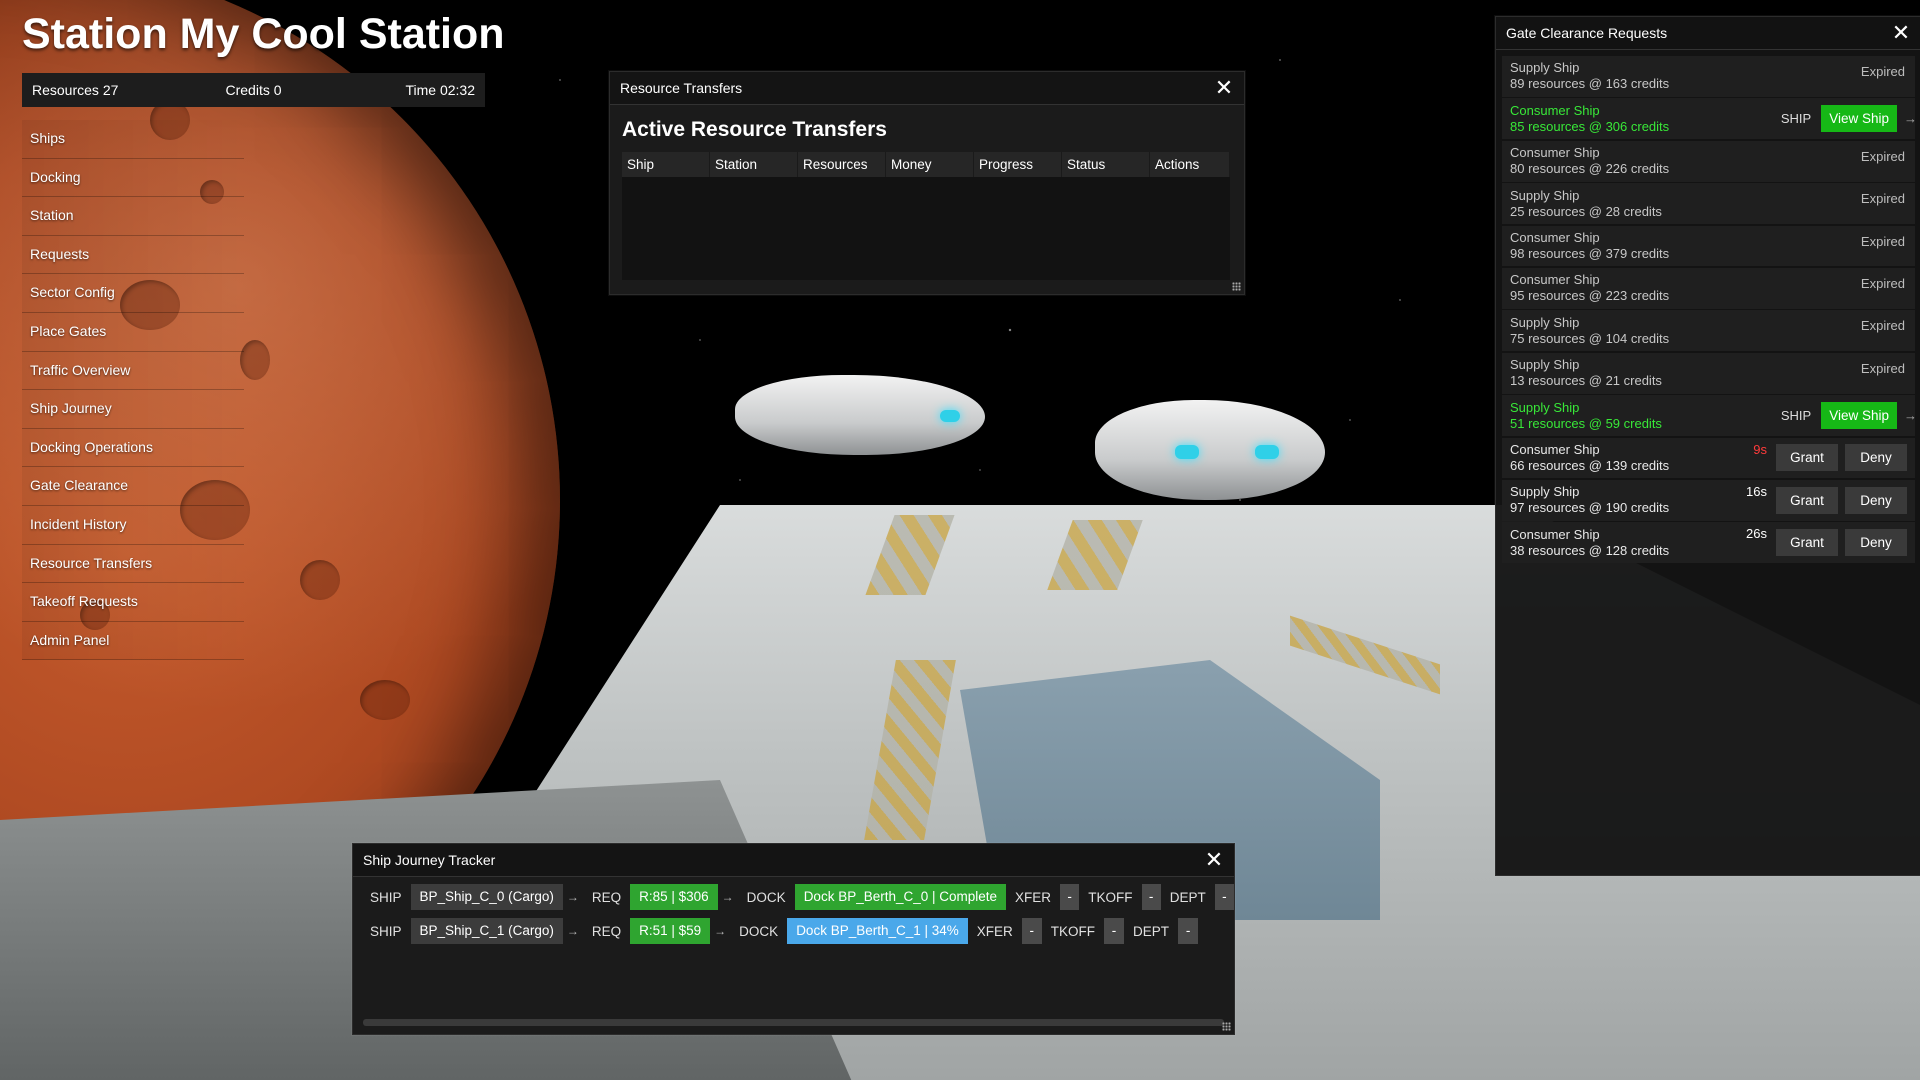 This screenshot has height=1080, width=1920. Describe the element at coordinates (1590, 126) in the screenshot. I see `request-details: 85 resources @ 306 credits` at that location.